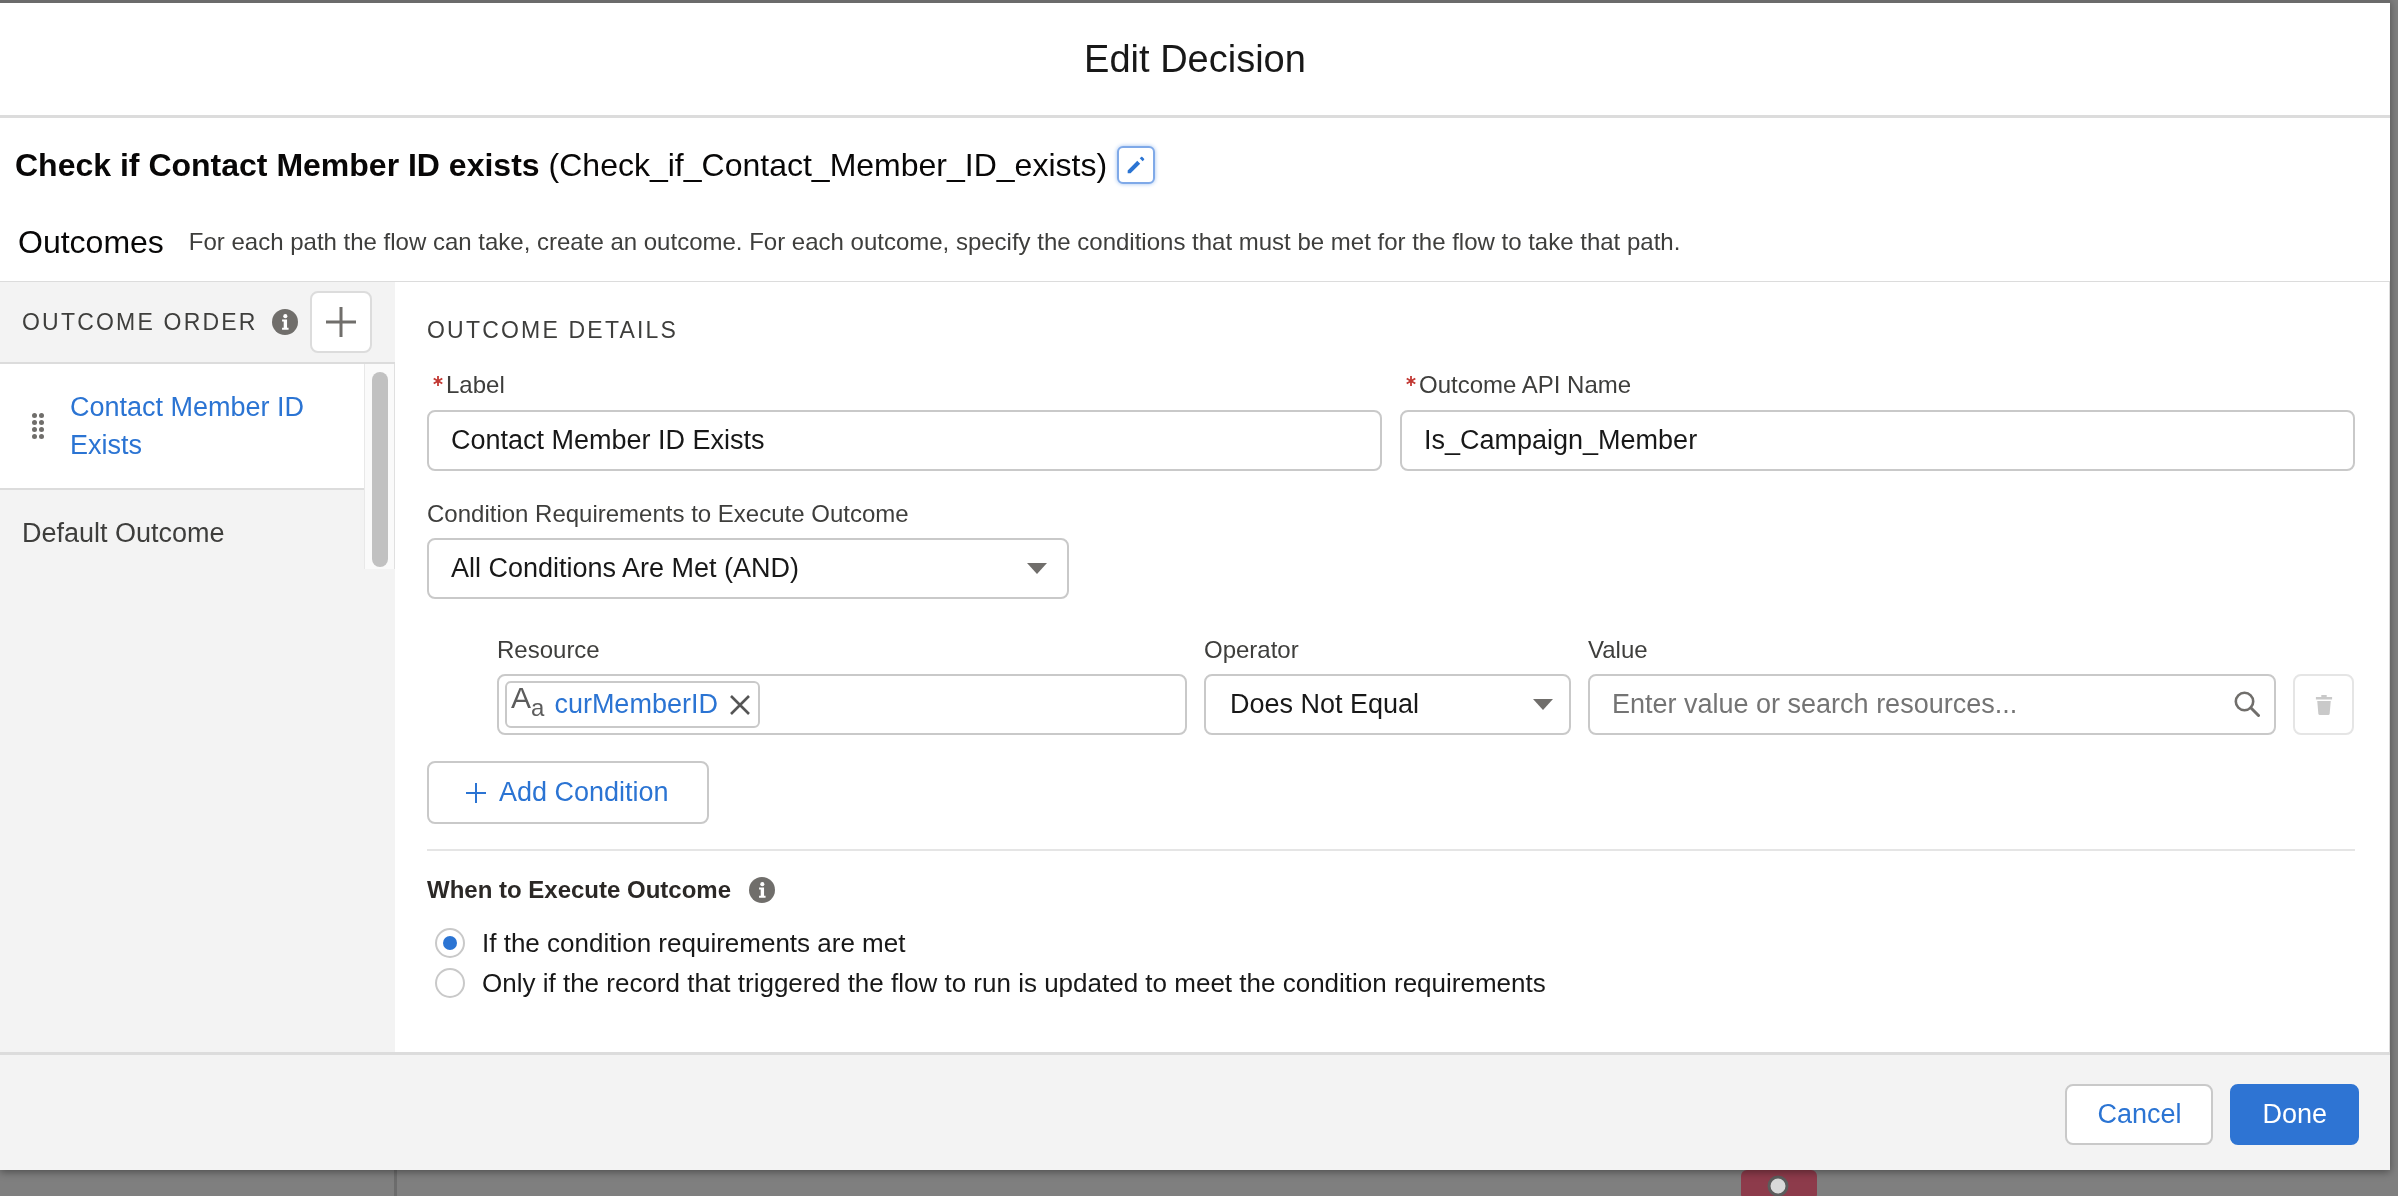 The image size is (2398, 1196). I want to click on outcome-details-heading: OUTCOME DETAILS, so click(553, 330).